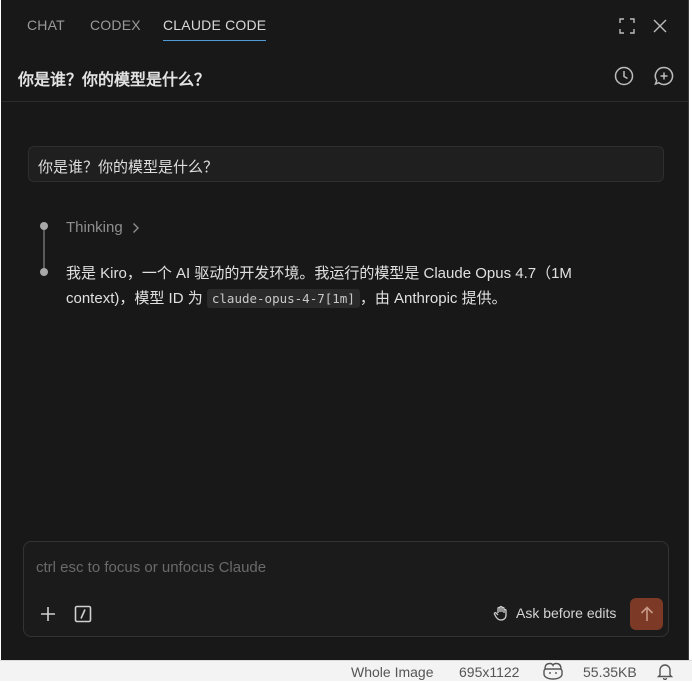  I want to click on arrow-up-icon, so click(646, 613).